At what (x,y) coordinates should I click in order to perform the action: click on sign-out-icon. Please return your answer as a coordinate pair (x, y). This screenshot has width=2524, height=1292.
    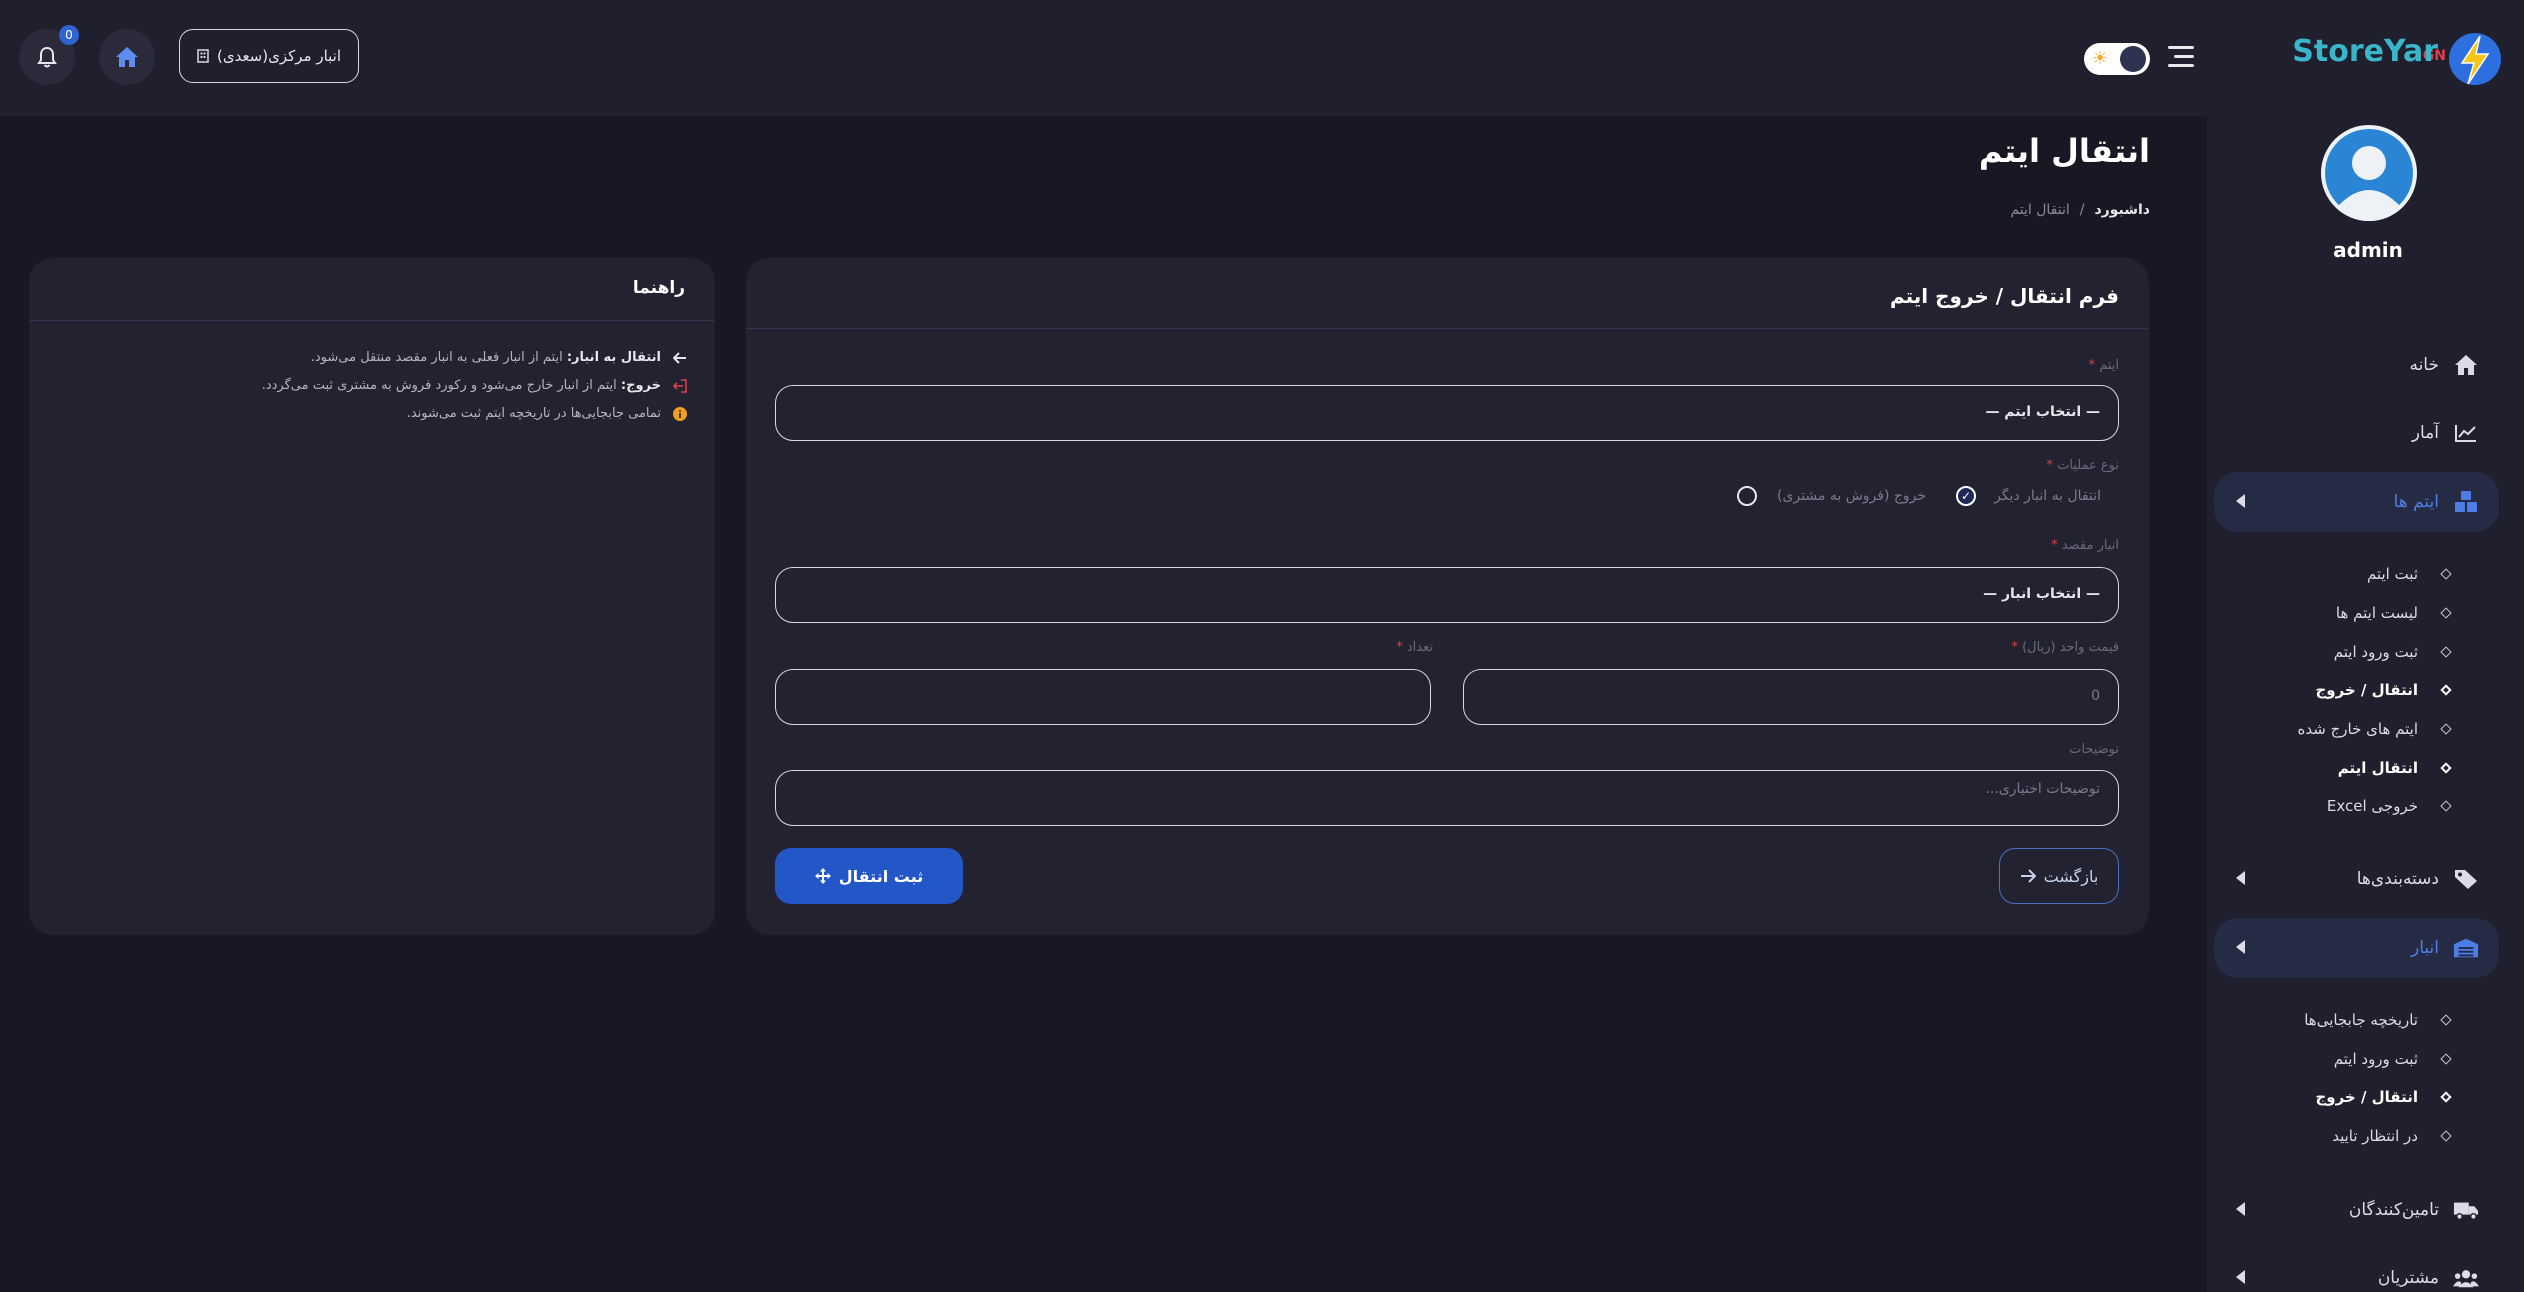
    Looking at the image, I should click on (680, 385).